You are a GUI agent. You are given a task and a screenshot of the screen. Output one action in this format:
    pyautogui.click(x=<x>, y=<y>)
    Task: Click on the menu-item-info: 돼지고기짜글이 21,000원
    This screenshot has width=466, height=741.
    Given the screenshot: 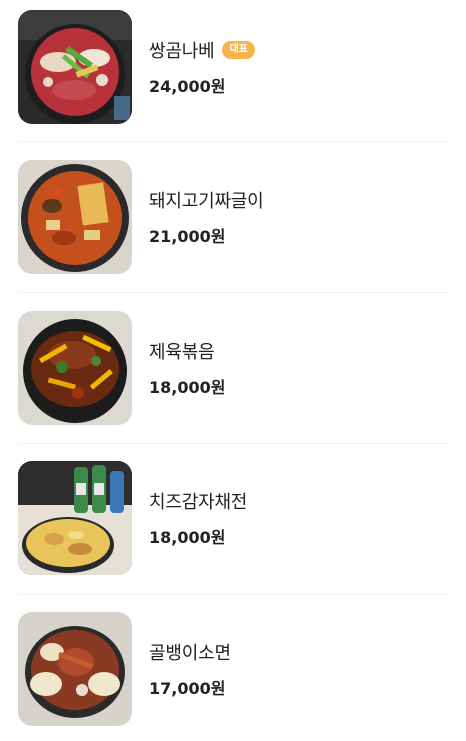 What is the action you would take?
    pyautogui.click(x=206, y=217)
    